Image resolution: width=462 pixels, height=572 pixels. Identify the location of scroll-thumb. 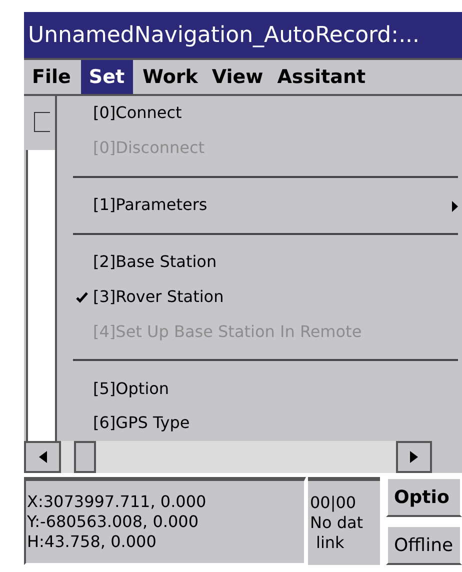
(85, 457).